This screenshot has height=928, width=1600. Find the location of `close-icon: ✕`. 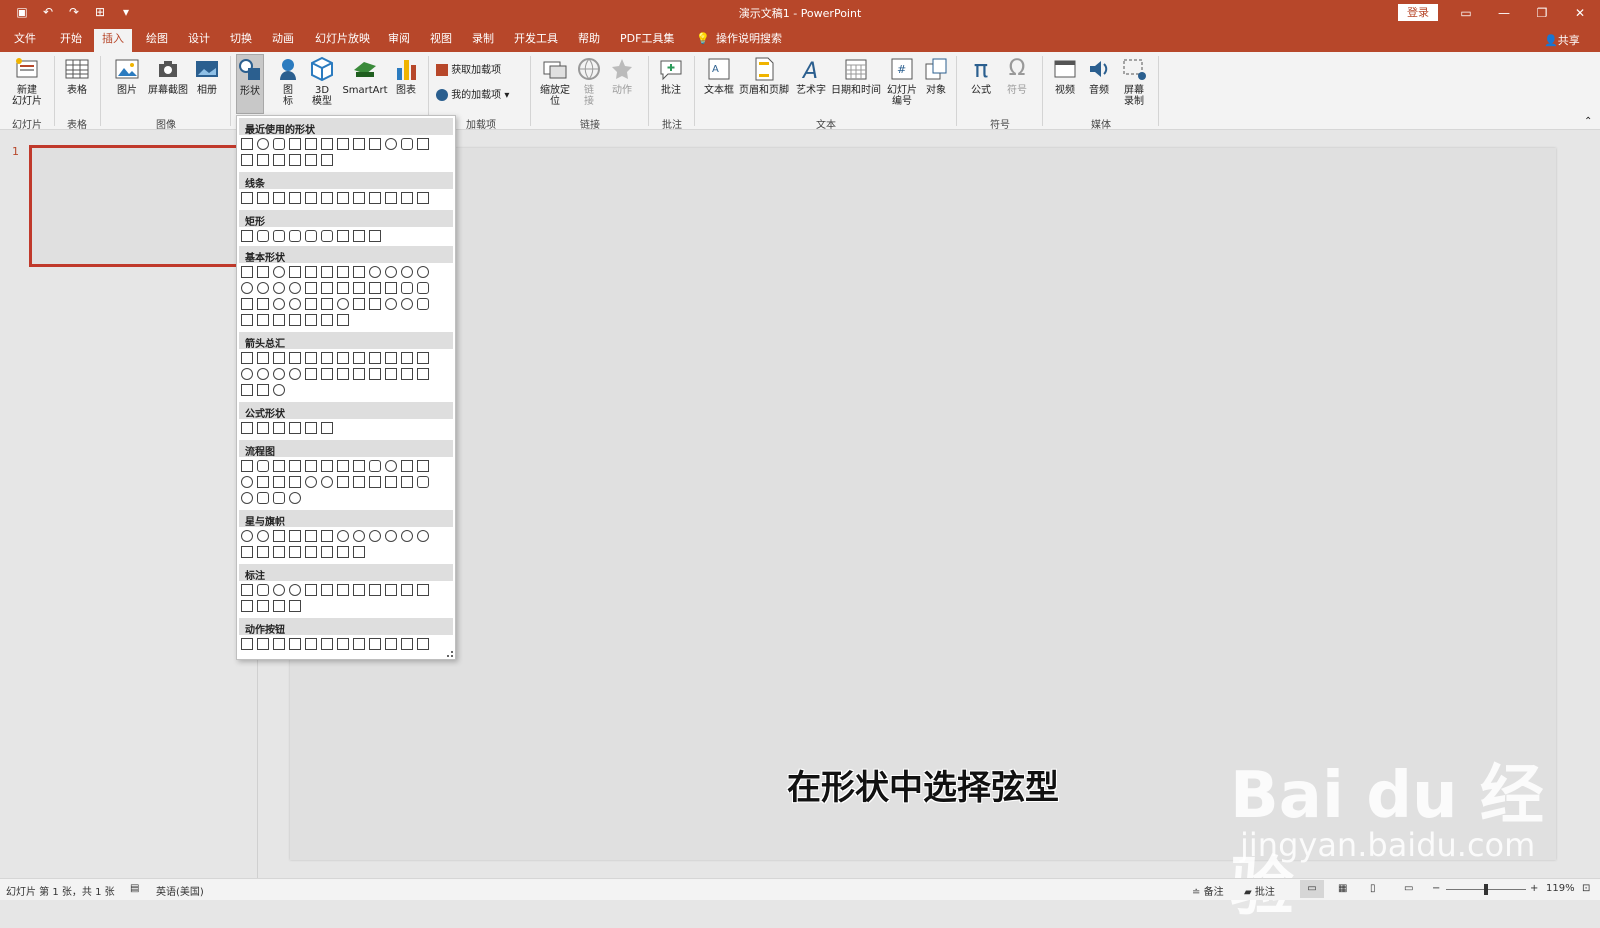

close-icon: ✕ is located at coordinates (1580, 13).